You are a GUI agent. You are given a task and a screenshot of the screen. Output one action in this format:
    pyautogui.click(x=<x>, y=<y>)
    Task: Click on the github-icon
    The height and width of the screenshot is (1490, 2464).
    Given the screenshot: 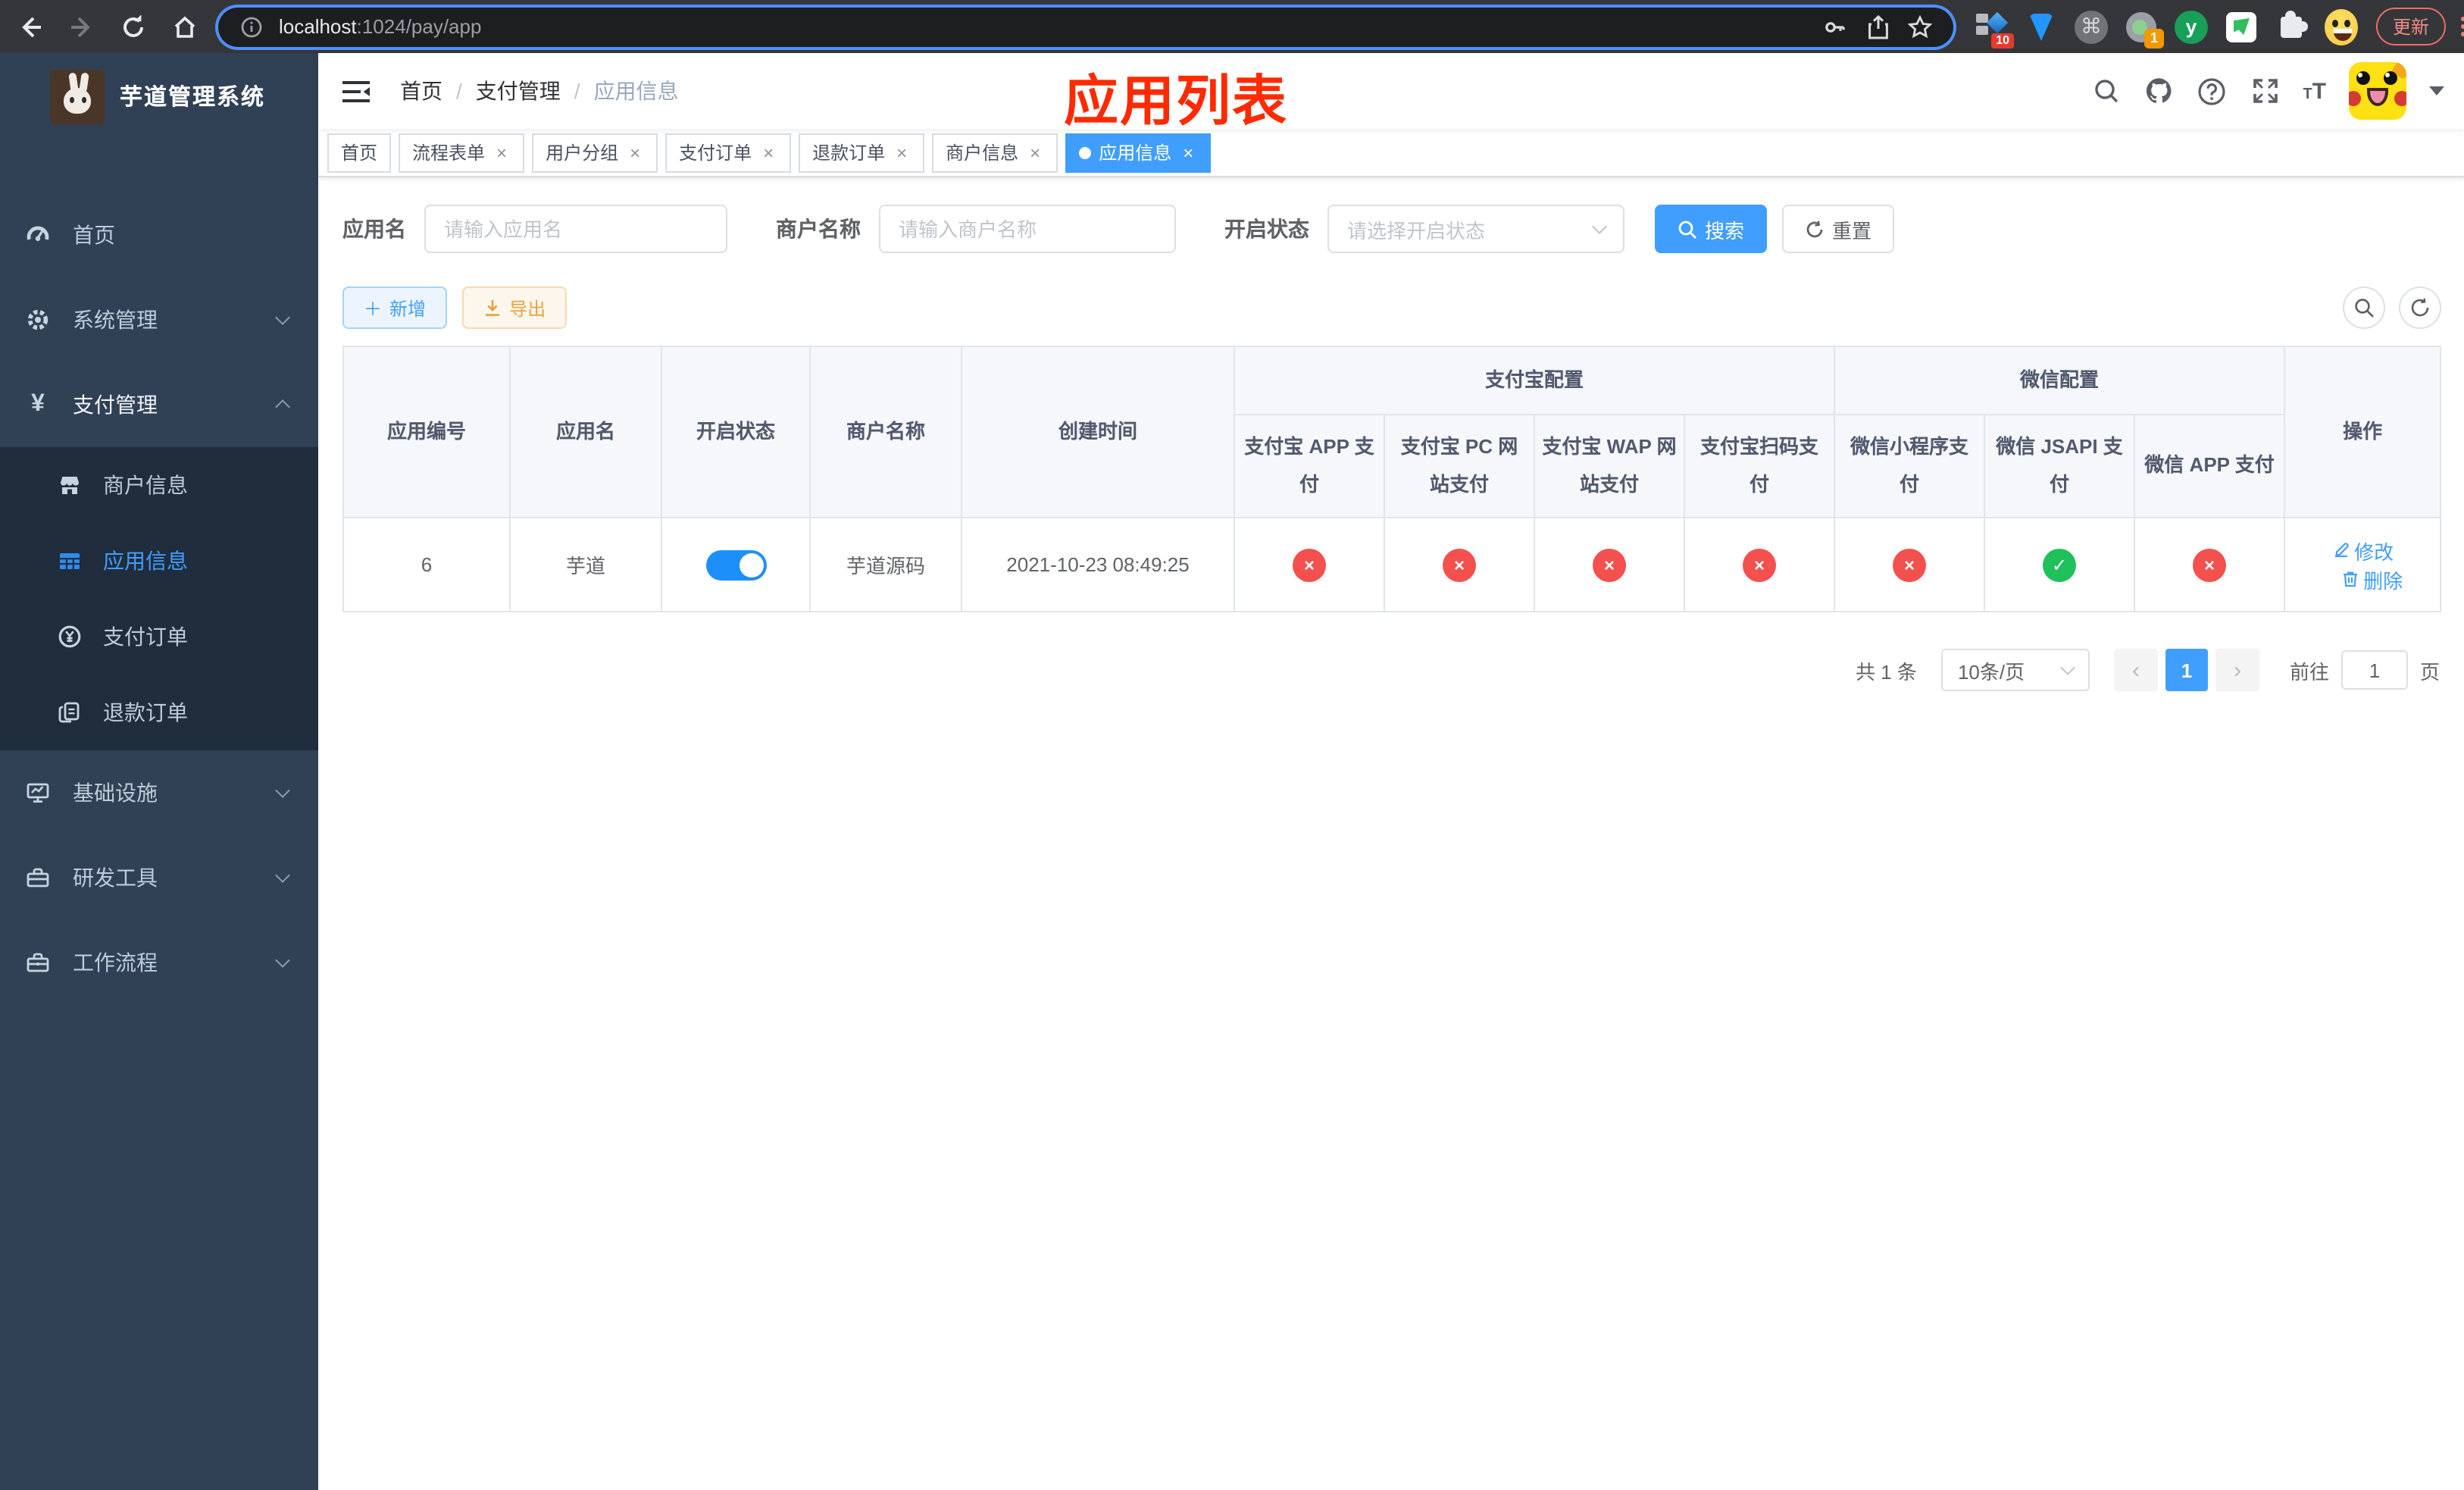 What is the action you would take?
    pyautogui.click(x=2159, y=91)
    